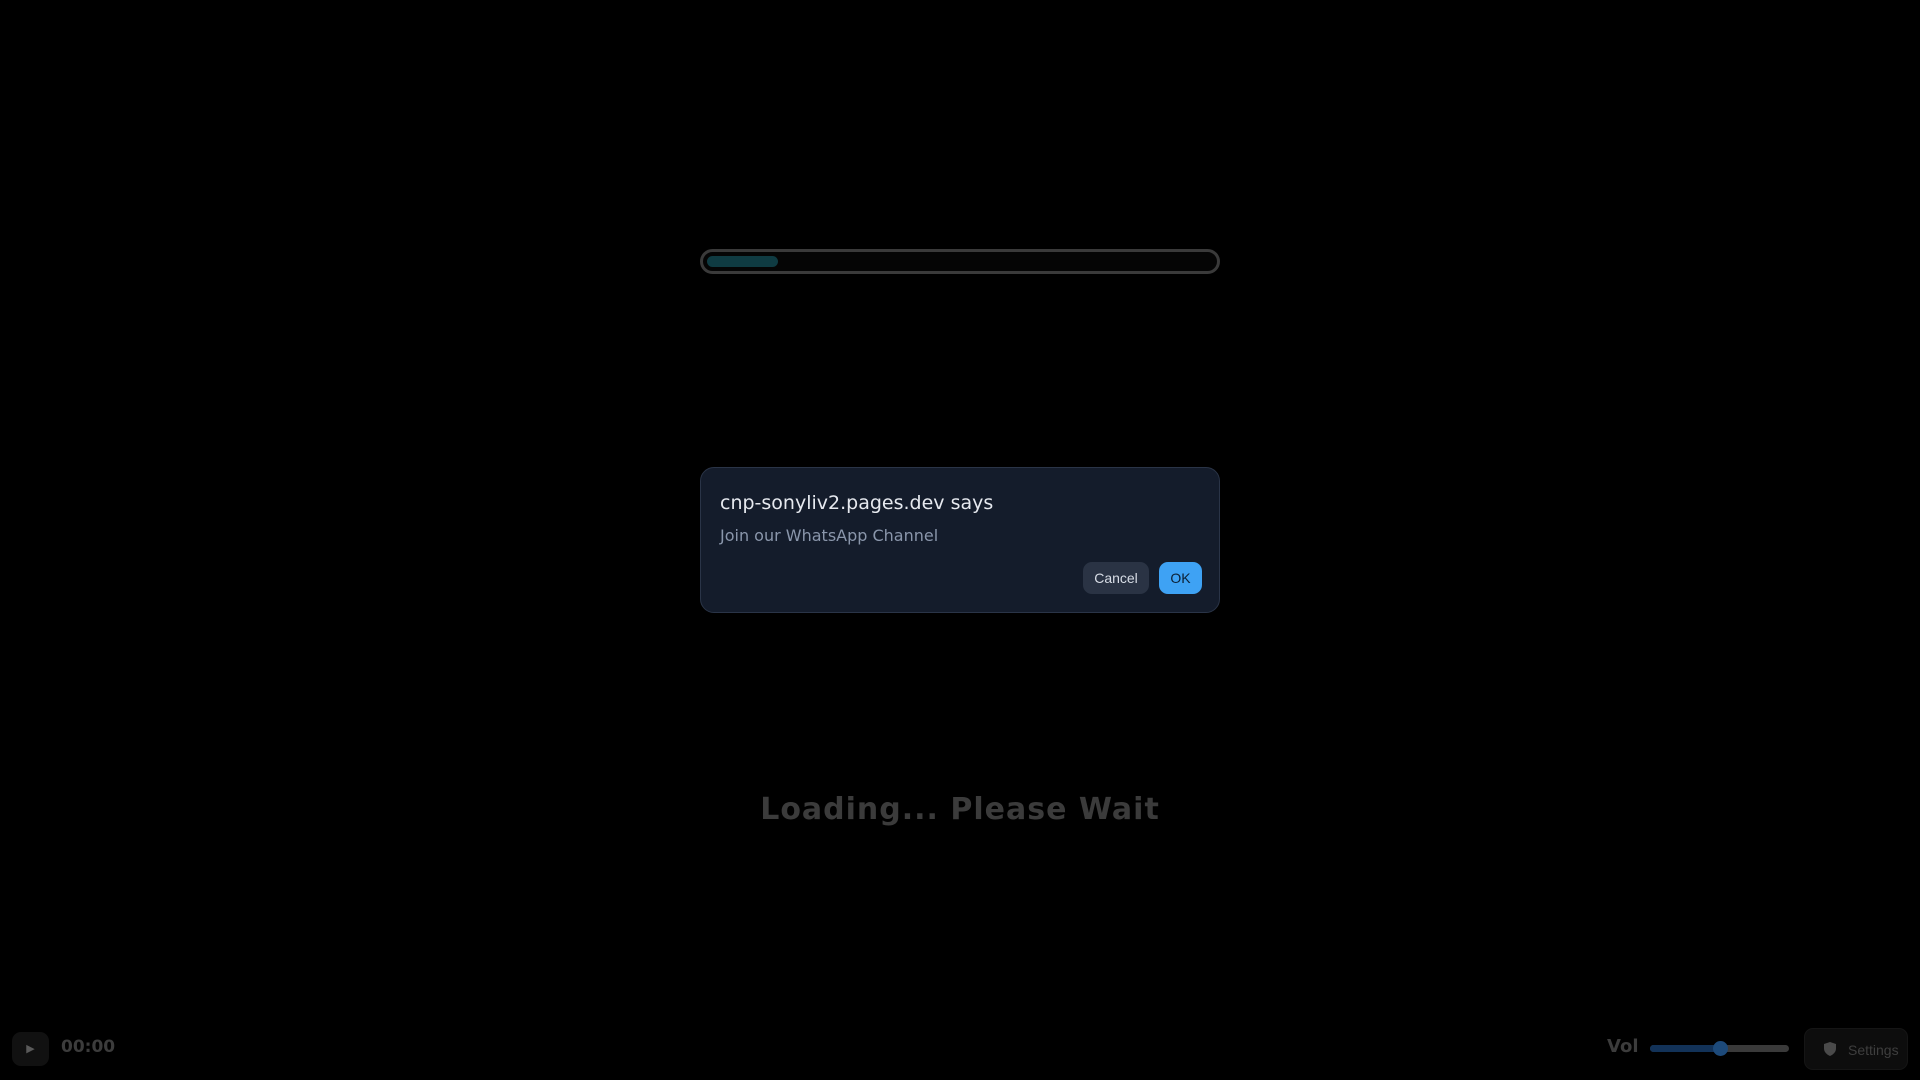 The height and width of the screenshot is (1080, 1920). I want to click on play-button: ▶, so click(30, 1049).